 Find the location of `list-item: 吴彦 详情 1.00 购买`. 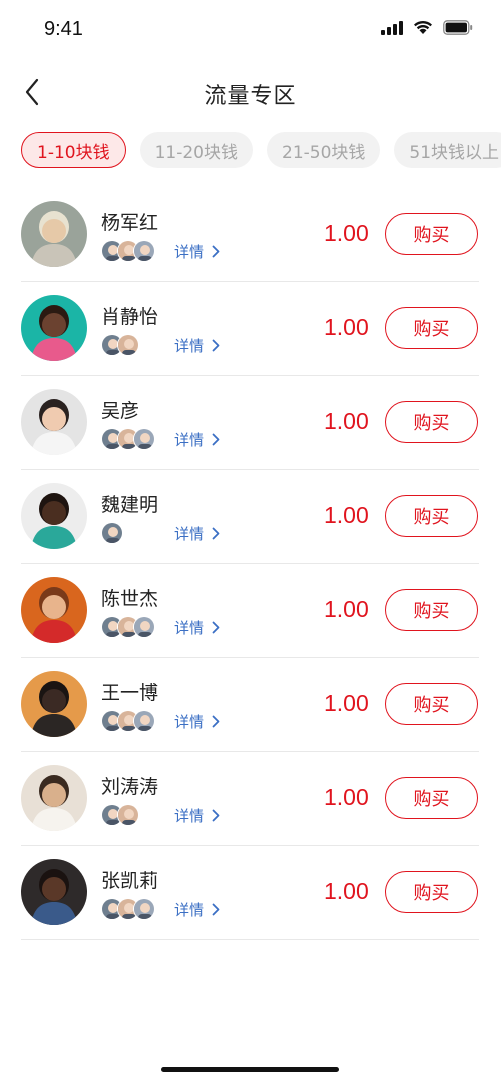

list-item: 吴彦 详情 1.00 购买 is located at coordinates (250, 423).